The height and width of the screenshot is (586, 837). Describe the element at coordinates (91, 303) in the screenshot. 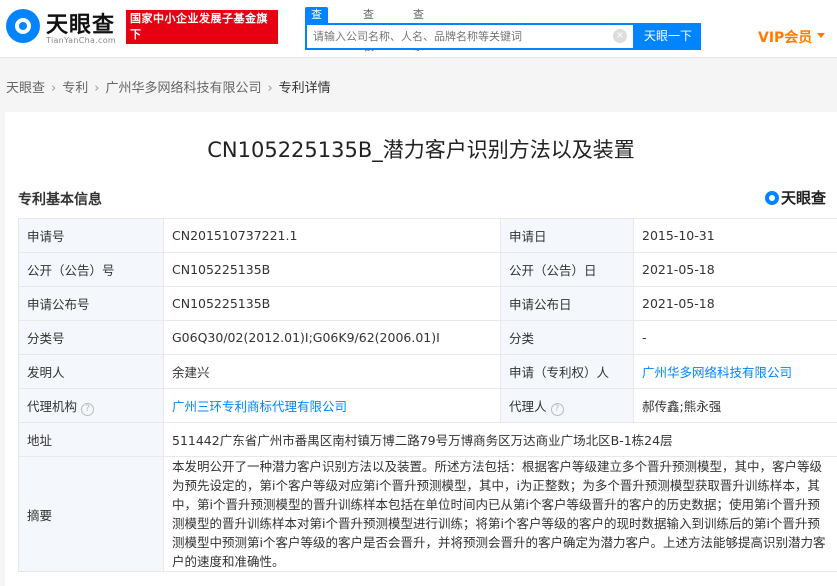

I see `app-pub-no-label: 申请公布号` at that location.